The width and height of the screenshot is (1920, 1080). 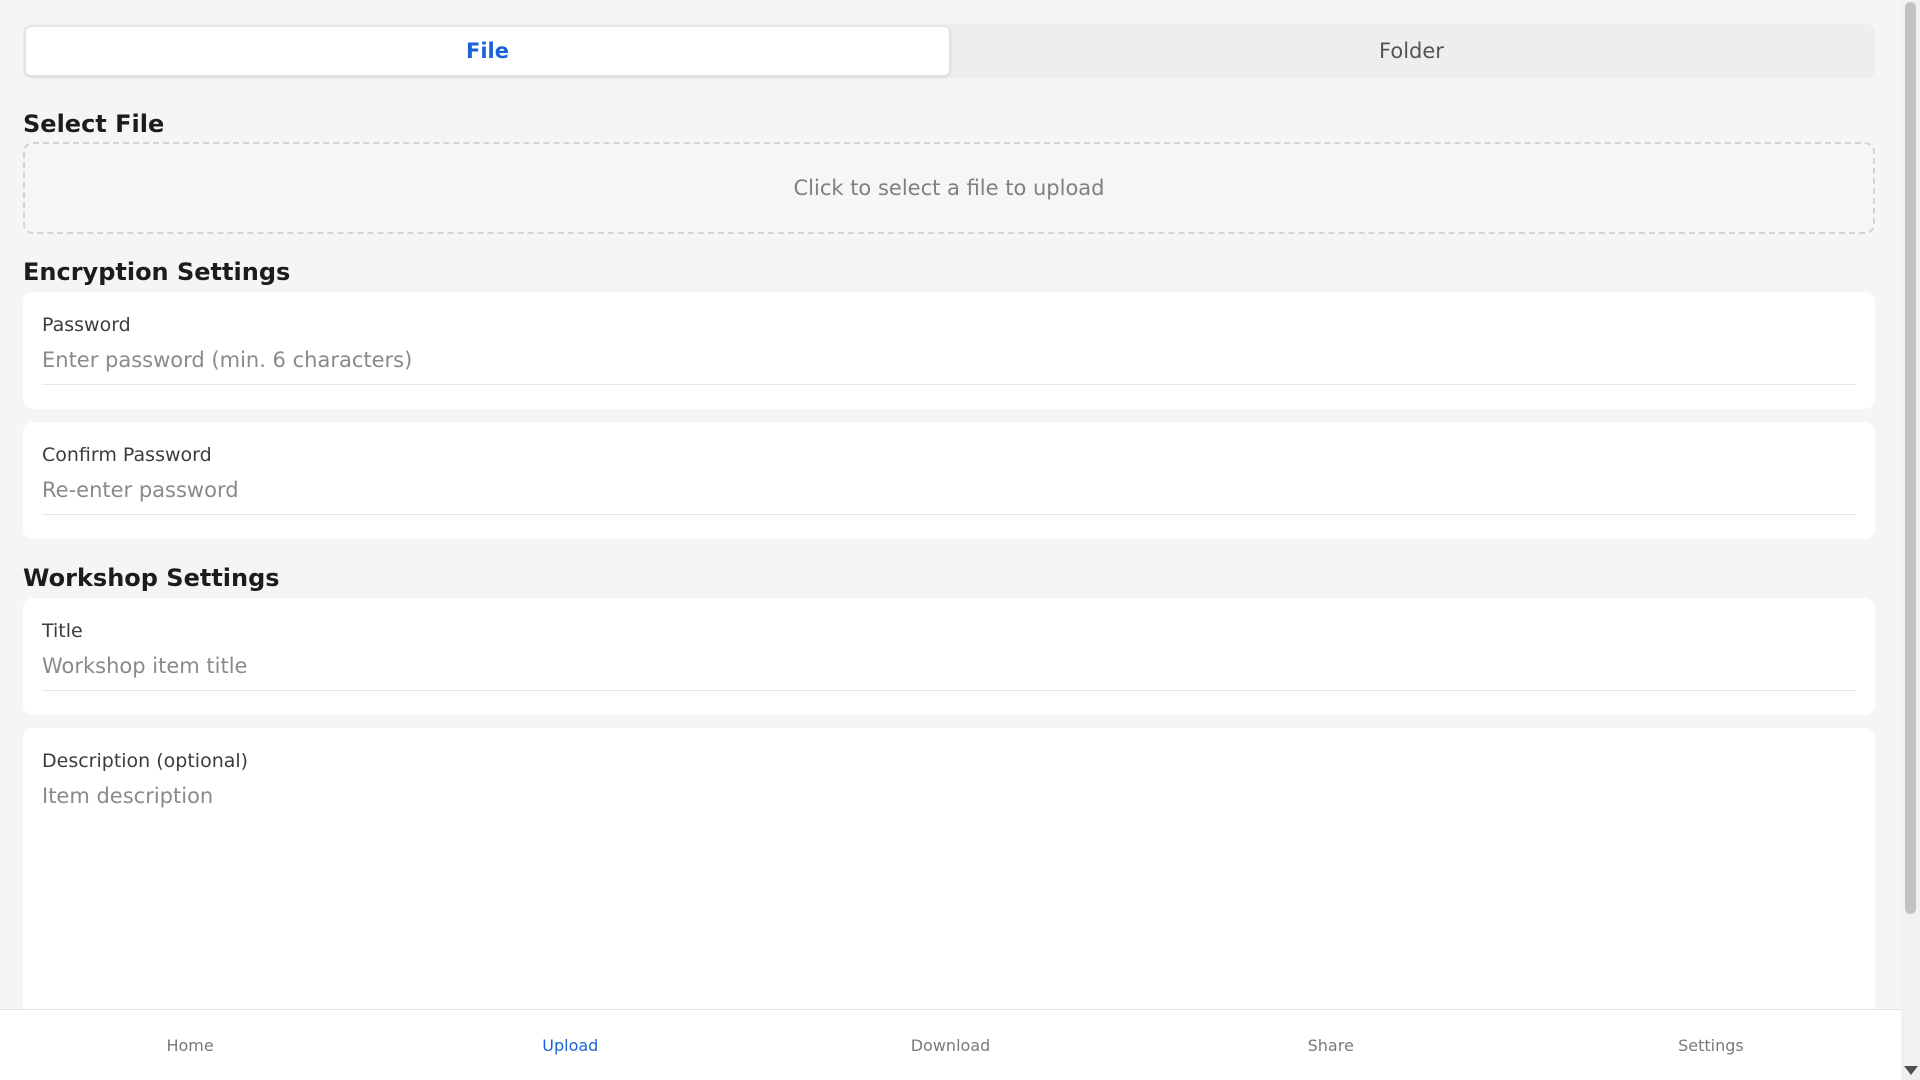 I want to click on vertical-scrollbar, so click(x=1910, y=540).